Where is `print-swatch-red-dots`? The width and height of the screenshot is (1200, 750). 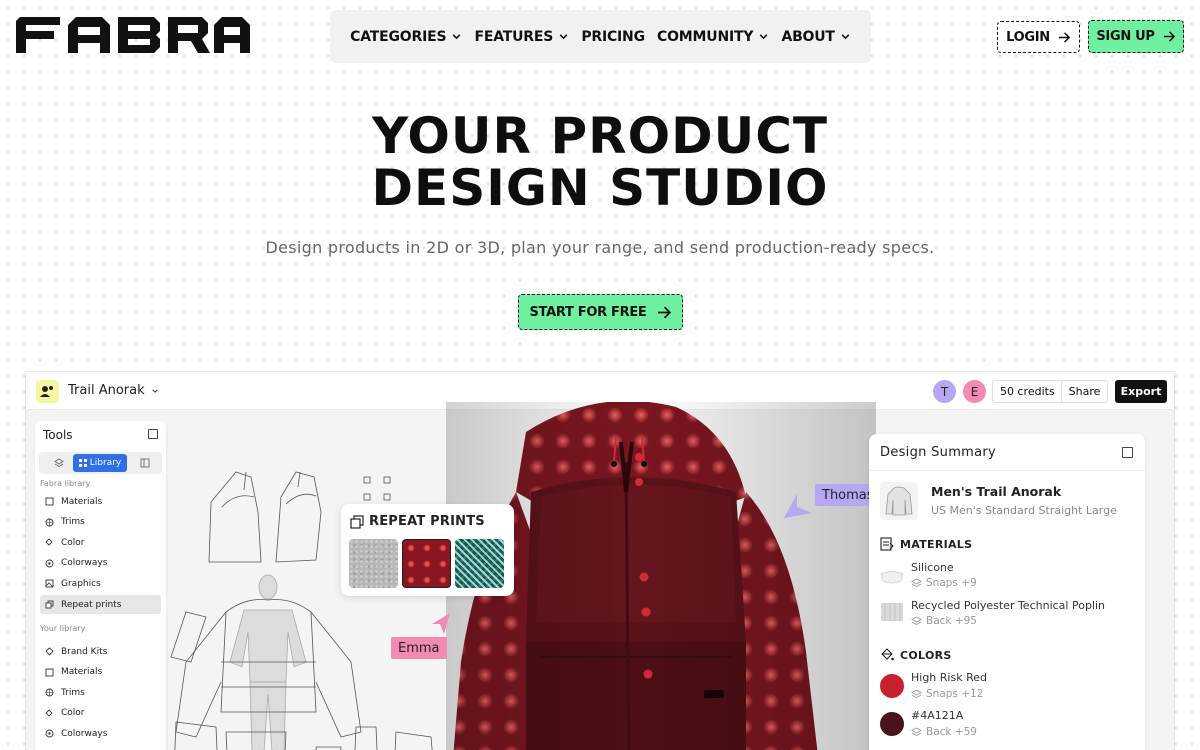 print-swatch-red-dots is located at coordinates (426, 563).